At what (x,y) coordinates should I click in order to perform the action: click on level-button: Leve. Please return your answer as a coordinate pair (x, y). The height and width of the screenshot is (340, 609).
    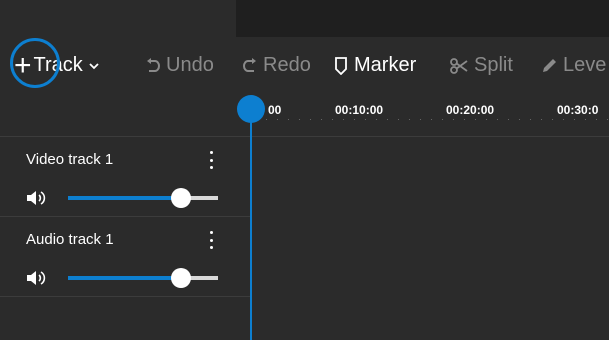
    Looking at the image, I should click on (573, 65).